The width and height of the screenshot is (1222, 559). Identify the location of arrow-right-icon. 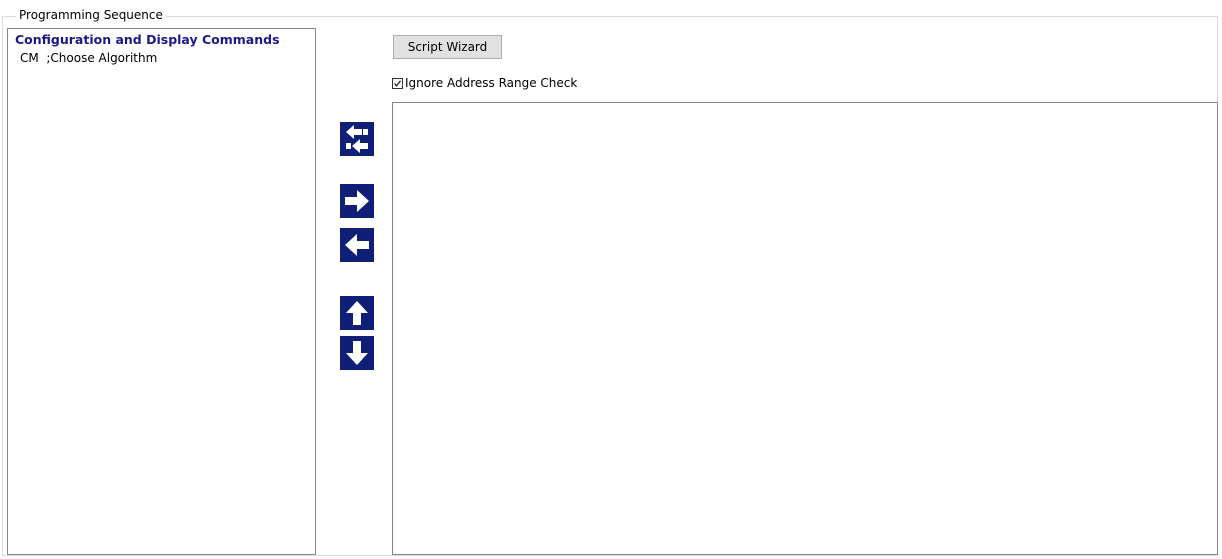
(357, 201).